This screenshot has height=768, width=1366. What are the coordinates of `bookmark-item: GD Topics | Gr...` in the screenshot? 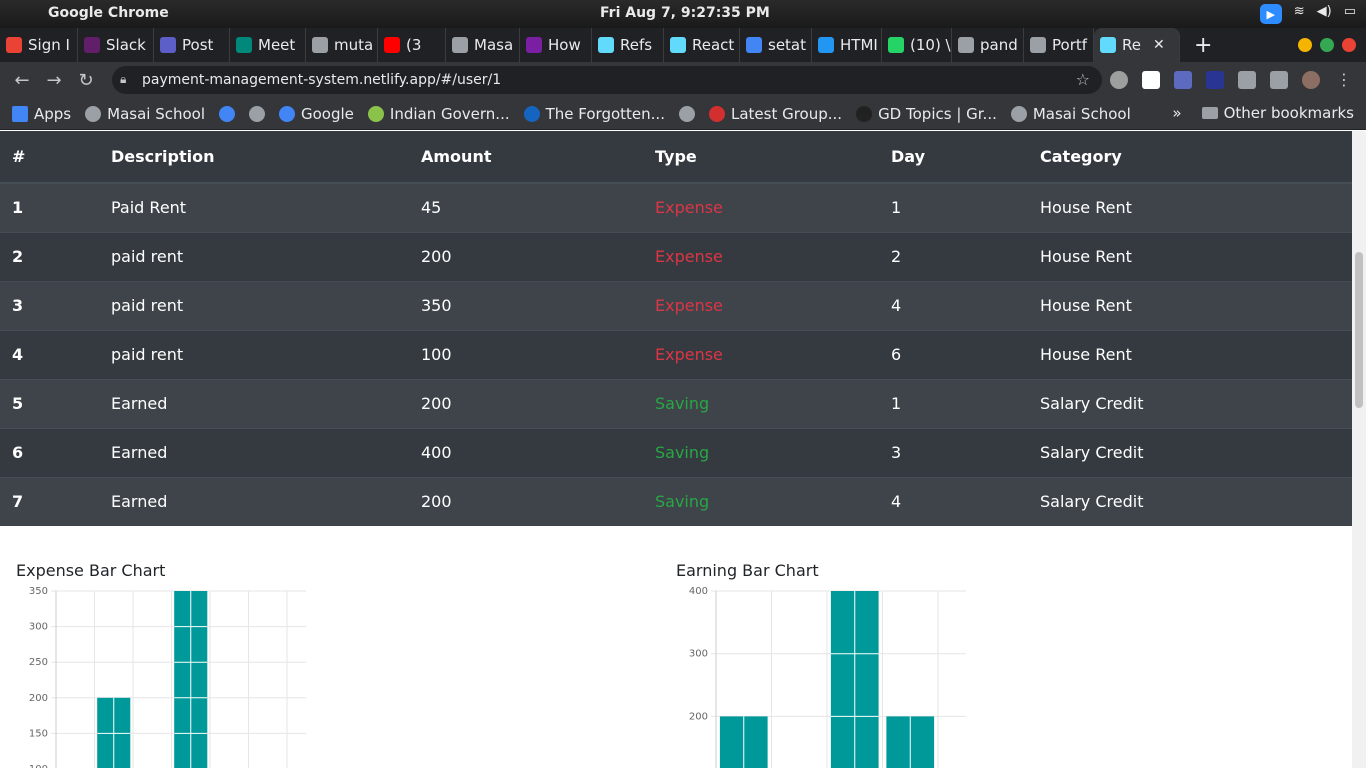 It's located at (926, 114).